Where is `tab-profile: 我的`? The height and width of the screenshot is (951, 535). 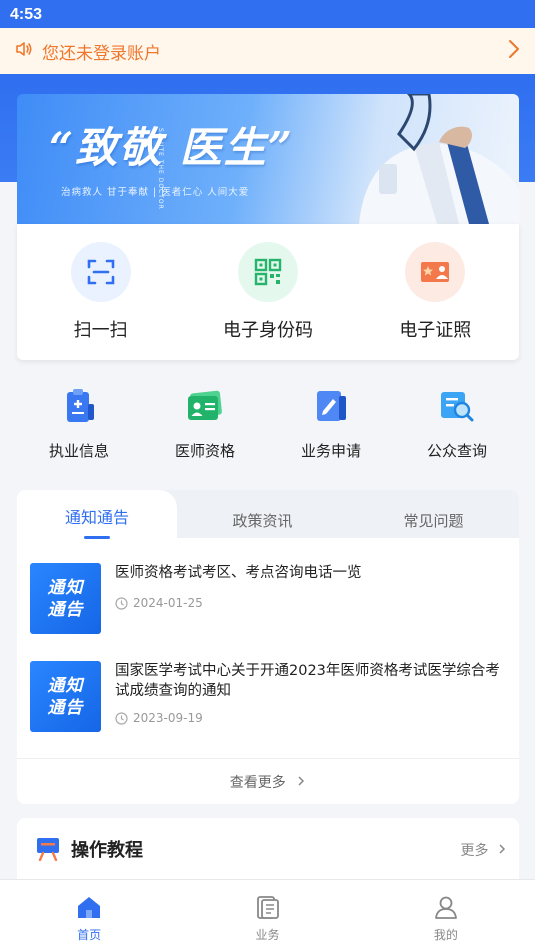
tab-profile: 我的 is located at coordinates (446, 915).